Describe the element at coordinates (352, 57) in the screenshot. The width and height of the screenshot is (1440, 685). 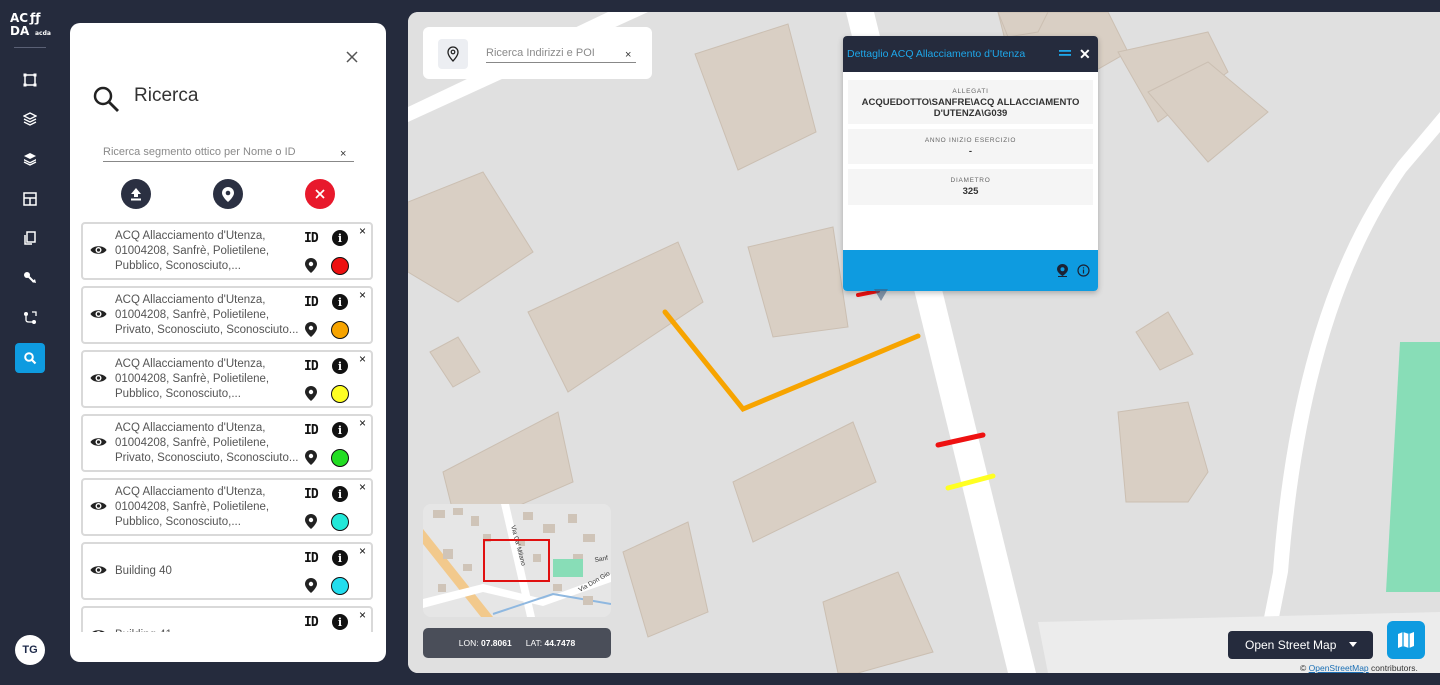
I see `panel-close-button` at that location.